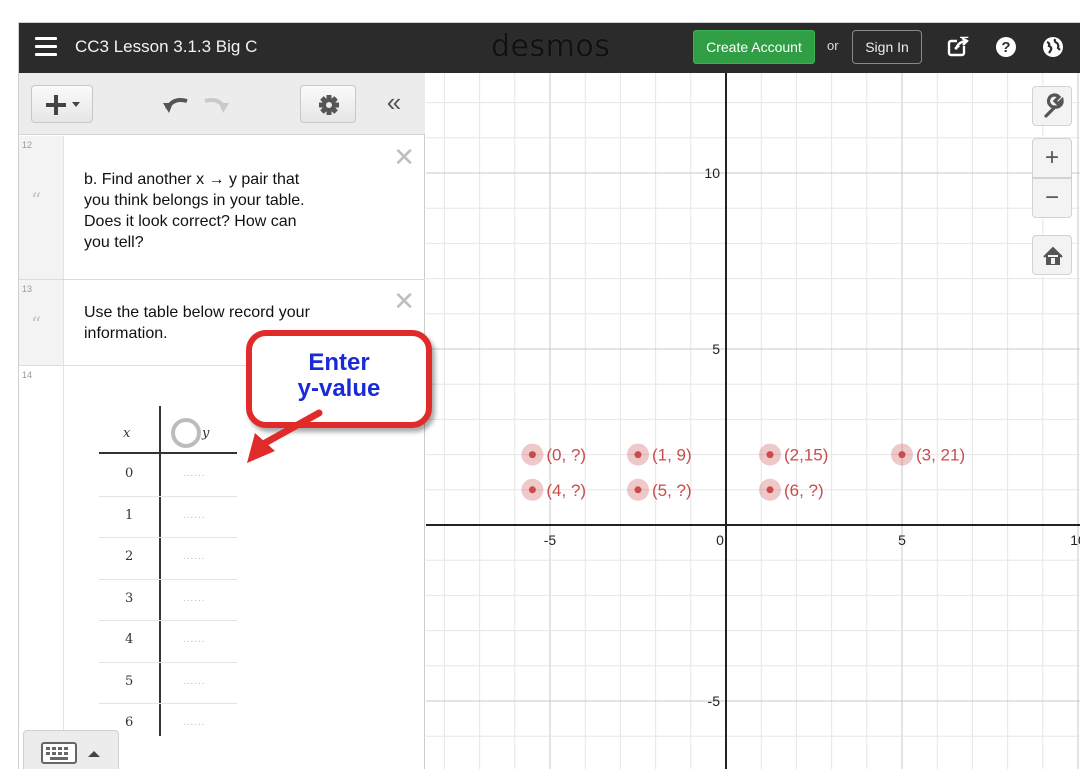 This screenshot has height=769, width=1080. I want to click on table-cell-x: 6, so click(129, 722).